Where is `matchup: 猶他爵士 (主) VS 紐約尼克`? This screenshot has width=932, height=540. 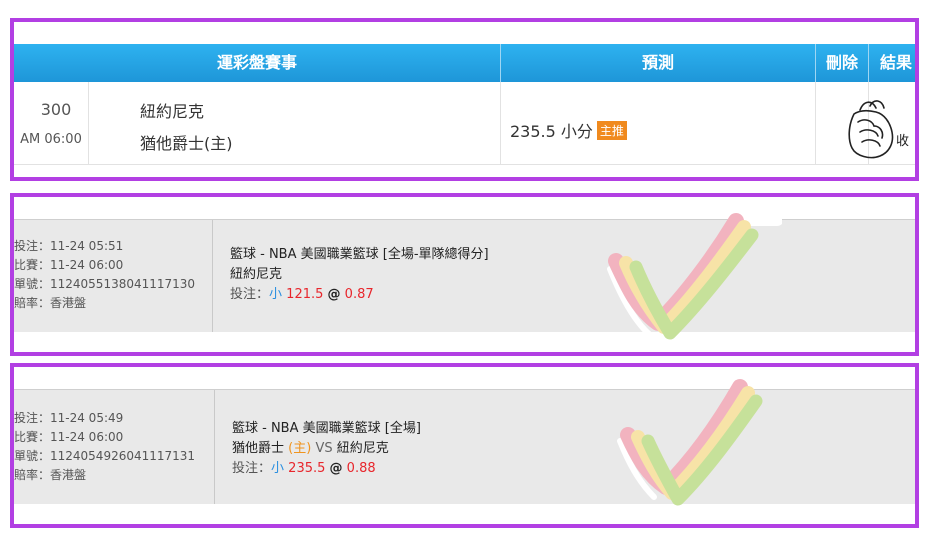 matchup: 猶他爵士 (主) VS 紐約尼克 is located at coordinates (326, 449).